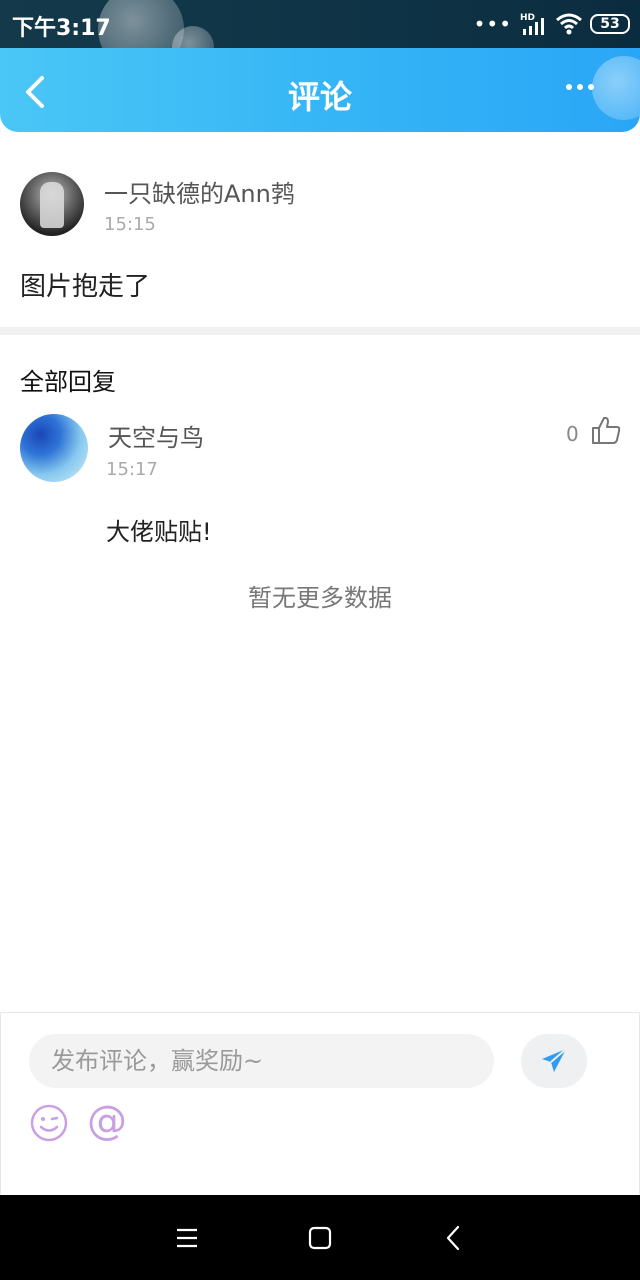 The image size is (640, 1280). I want to click on system-nav-bar, so click(320, 1237).